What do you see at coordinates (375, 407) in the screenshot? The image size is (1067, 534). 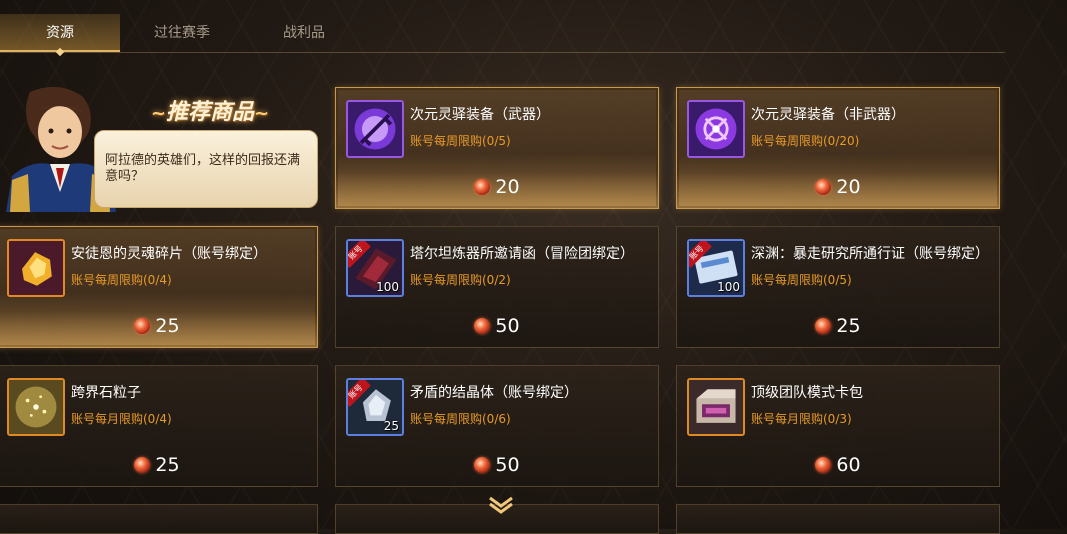 I see `crystal-icon: 账号 25` at bounding box center [375, 407].